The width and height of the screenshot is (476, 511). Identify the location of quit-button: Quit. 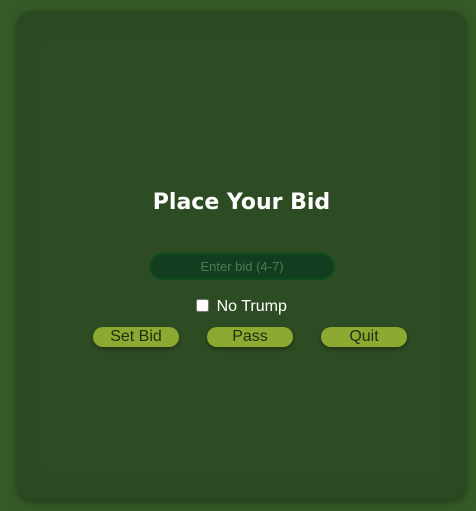
(364, 337).